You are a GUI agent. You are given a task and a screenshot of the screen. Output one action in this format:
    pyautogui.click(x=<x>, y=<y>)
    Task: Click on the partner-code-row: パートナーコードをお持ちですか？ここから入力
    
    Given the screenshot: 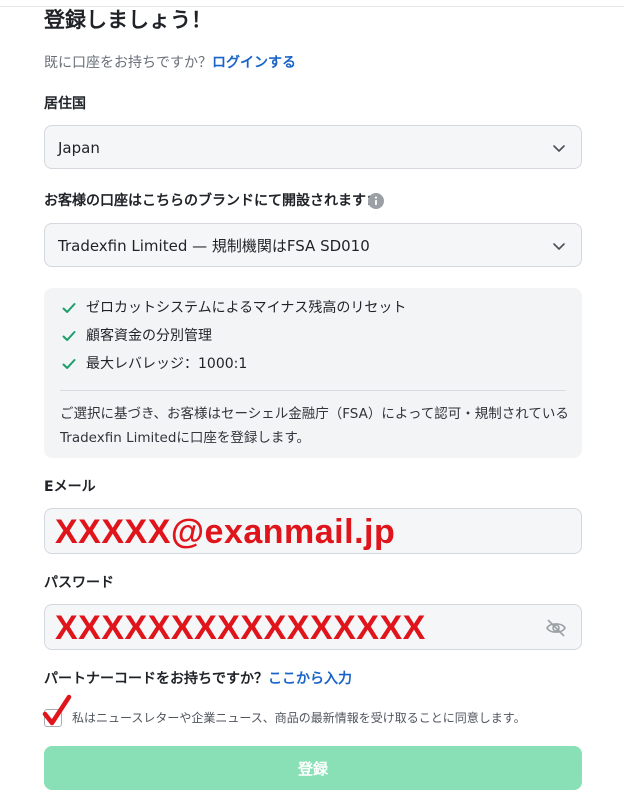 What is the action you would take?
    pyautogui.click(x=198, y=679)
    